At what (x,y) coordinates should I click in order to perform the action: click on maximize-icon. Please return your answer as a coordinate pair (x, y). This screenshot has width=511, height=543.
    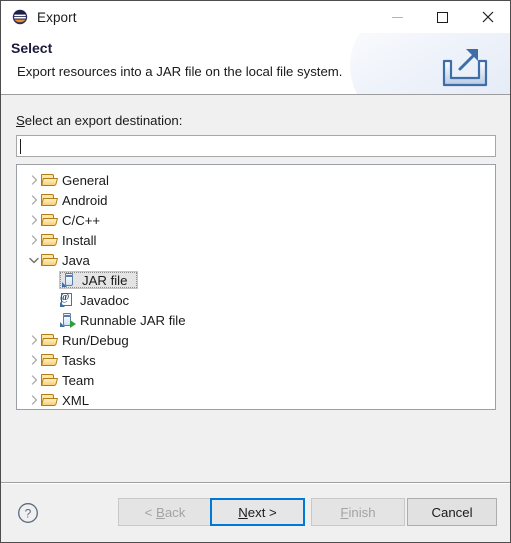
    Looking at the image, I should click on (442, 17).